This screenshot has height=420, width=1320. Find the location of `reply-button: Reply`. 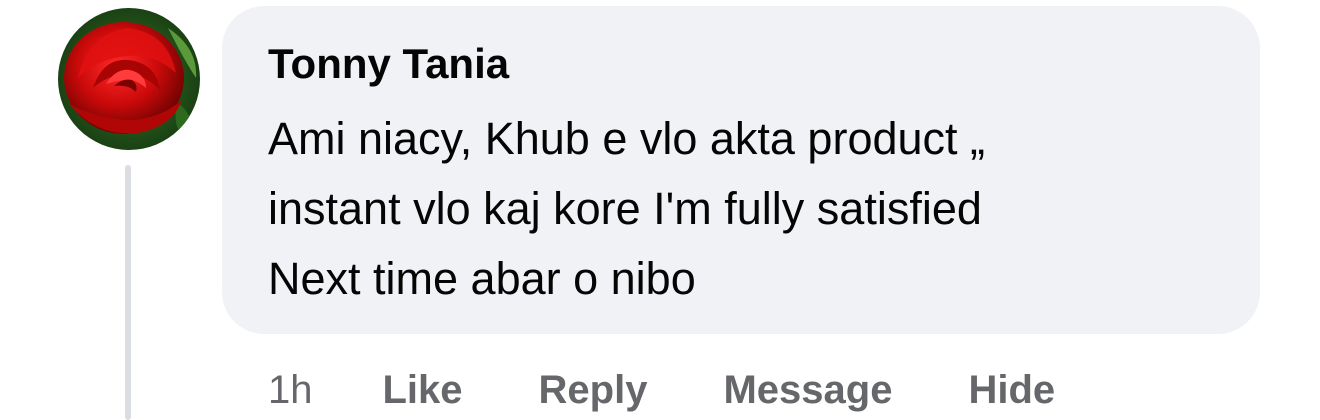

reply-button: Reply is located at coordinates (593, 390).